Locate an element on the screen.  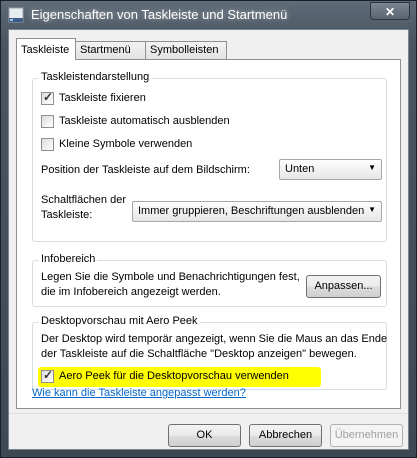
apply-button: Übernehmen is located at coordinates (366, 435).